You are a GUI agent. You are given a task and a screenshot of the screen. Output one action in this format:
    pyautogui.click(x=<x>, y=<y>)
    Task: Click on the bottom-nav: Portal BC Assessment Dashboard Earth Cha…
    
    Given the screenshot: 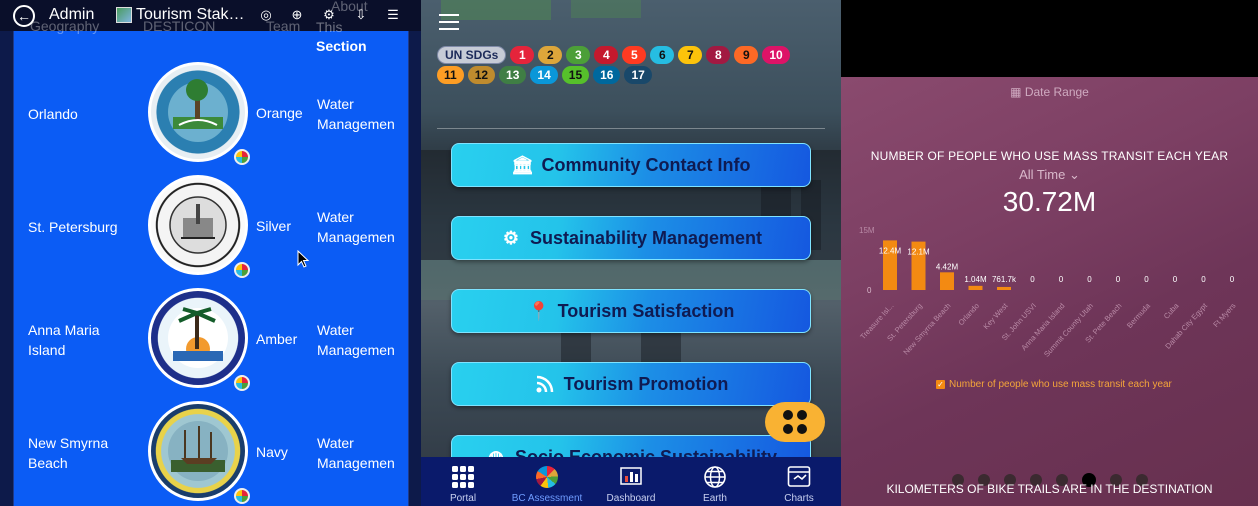 What is the action you would take?
    pyautogui.click(x=631, y=481)
    